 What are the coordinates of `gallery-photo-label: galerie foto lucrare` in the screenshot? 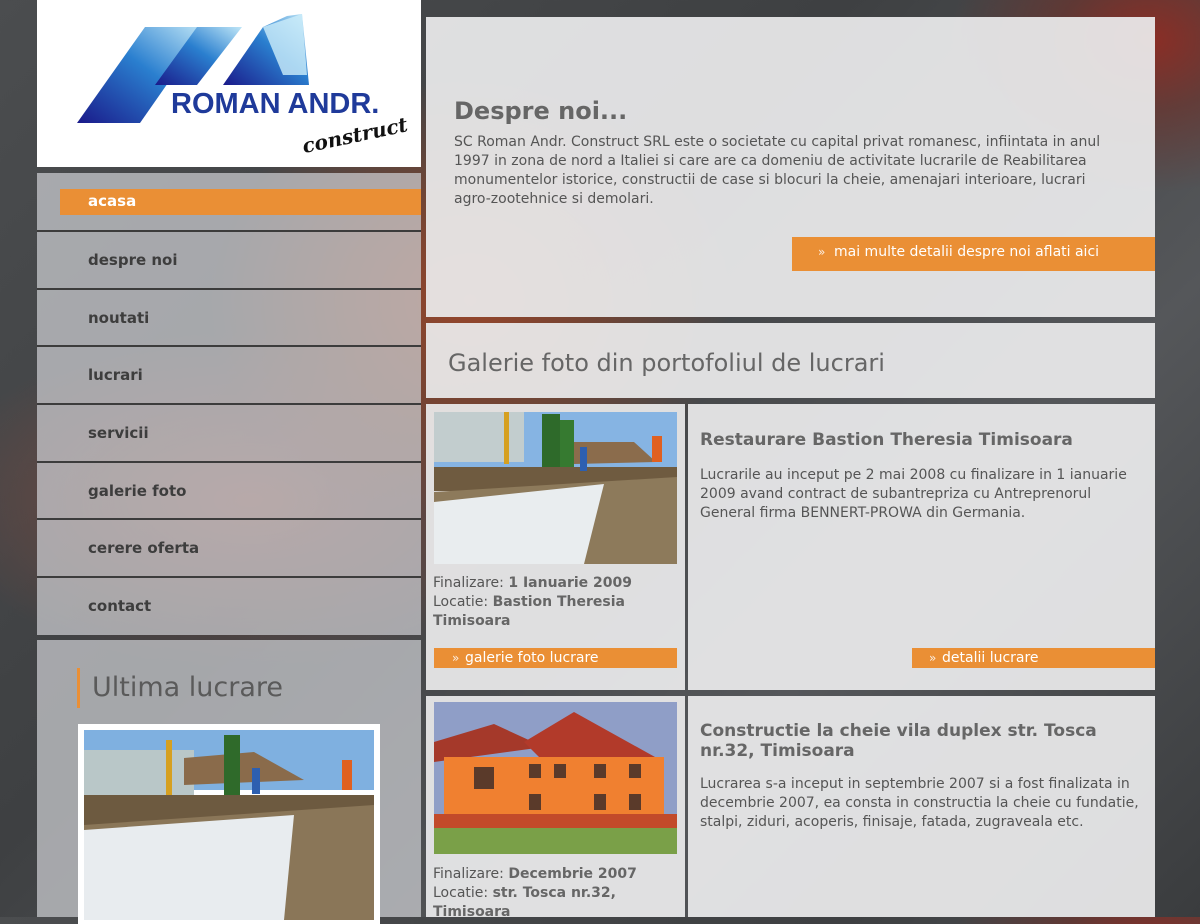 It's located at (532, 658).